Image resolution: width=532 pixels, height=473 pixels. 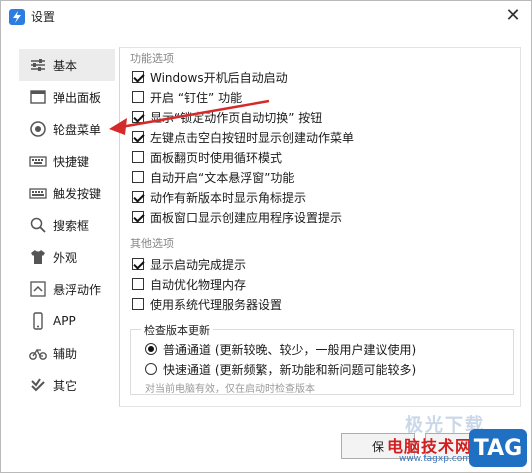 What do you see at coordinates (498, 448) in the screenshot?
I see `watermark-tag-logo: TAG` at bounding box center [498, 448].